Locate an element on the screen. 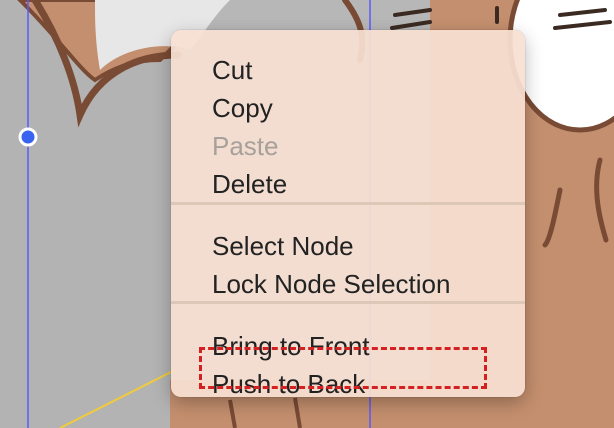 This screenshot has height=428, width=614. selection-handle is located at coordinates (28, 137).